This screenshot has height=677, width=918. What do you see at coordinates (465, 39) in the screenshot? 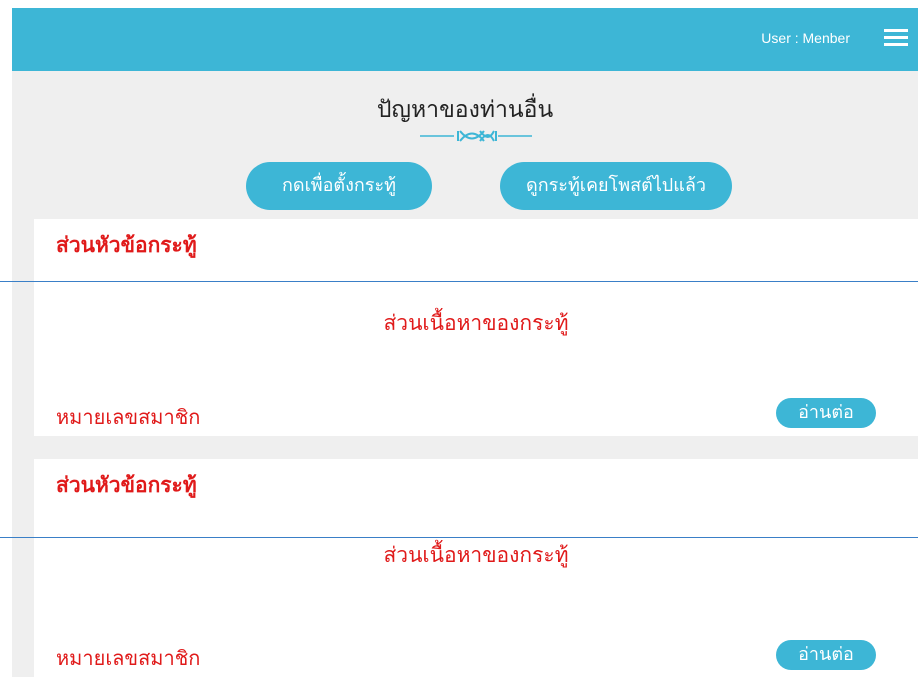
I see `top-navbar: User : Menber` at bounding box center [465, 39].